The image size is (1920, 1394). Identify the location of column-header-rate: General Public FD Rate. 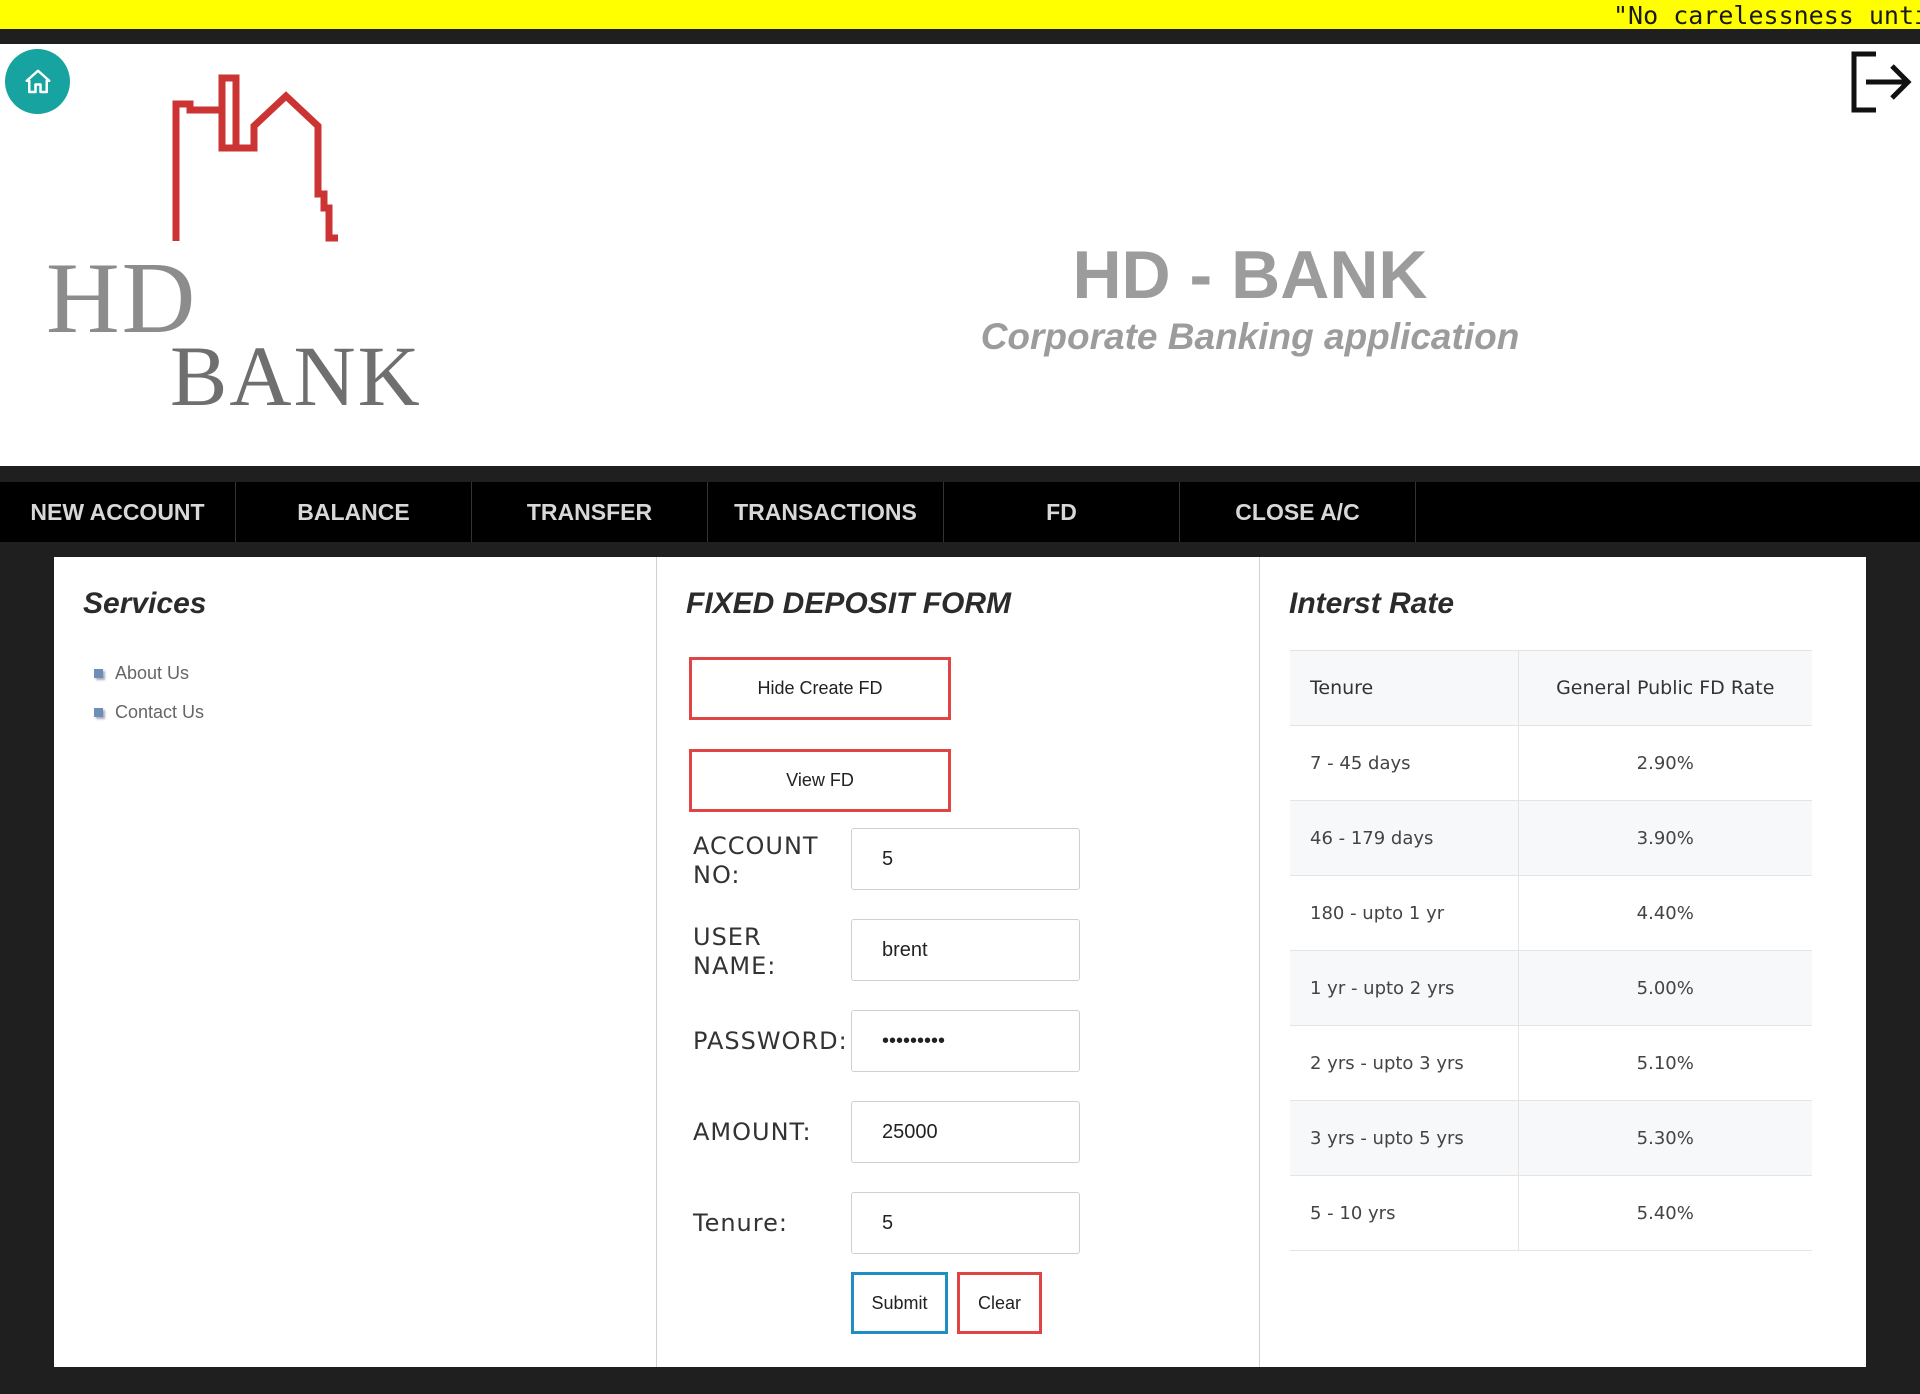
(1665, 688).